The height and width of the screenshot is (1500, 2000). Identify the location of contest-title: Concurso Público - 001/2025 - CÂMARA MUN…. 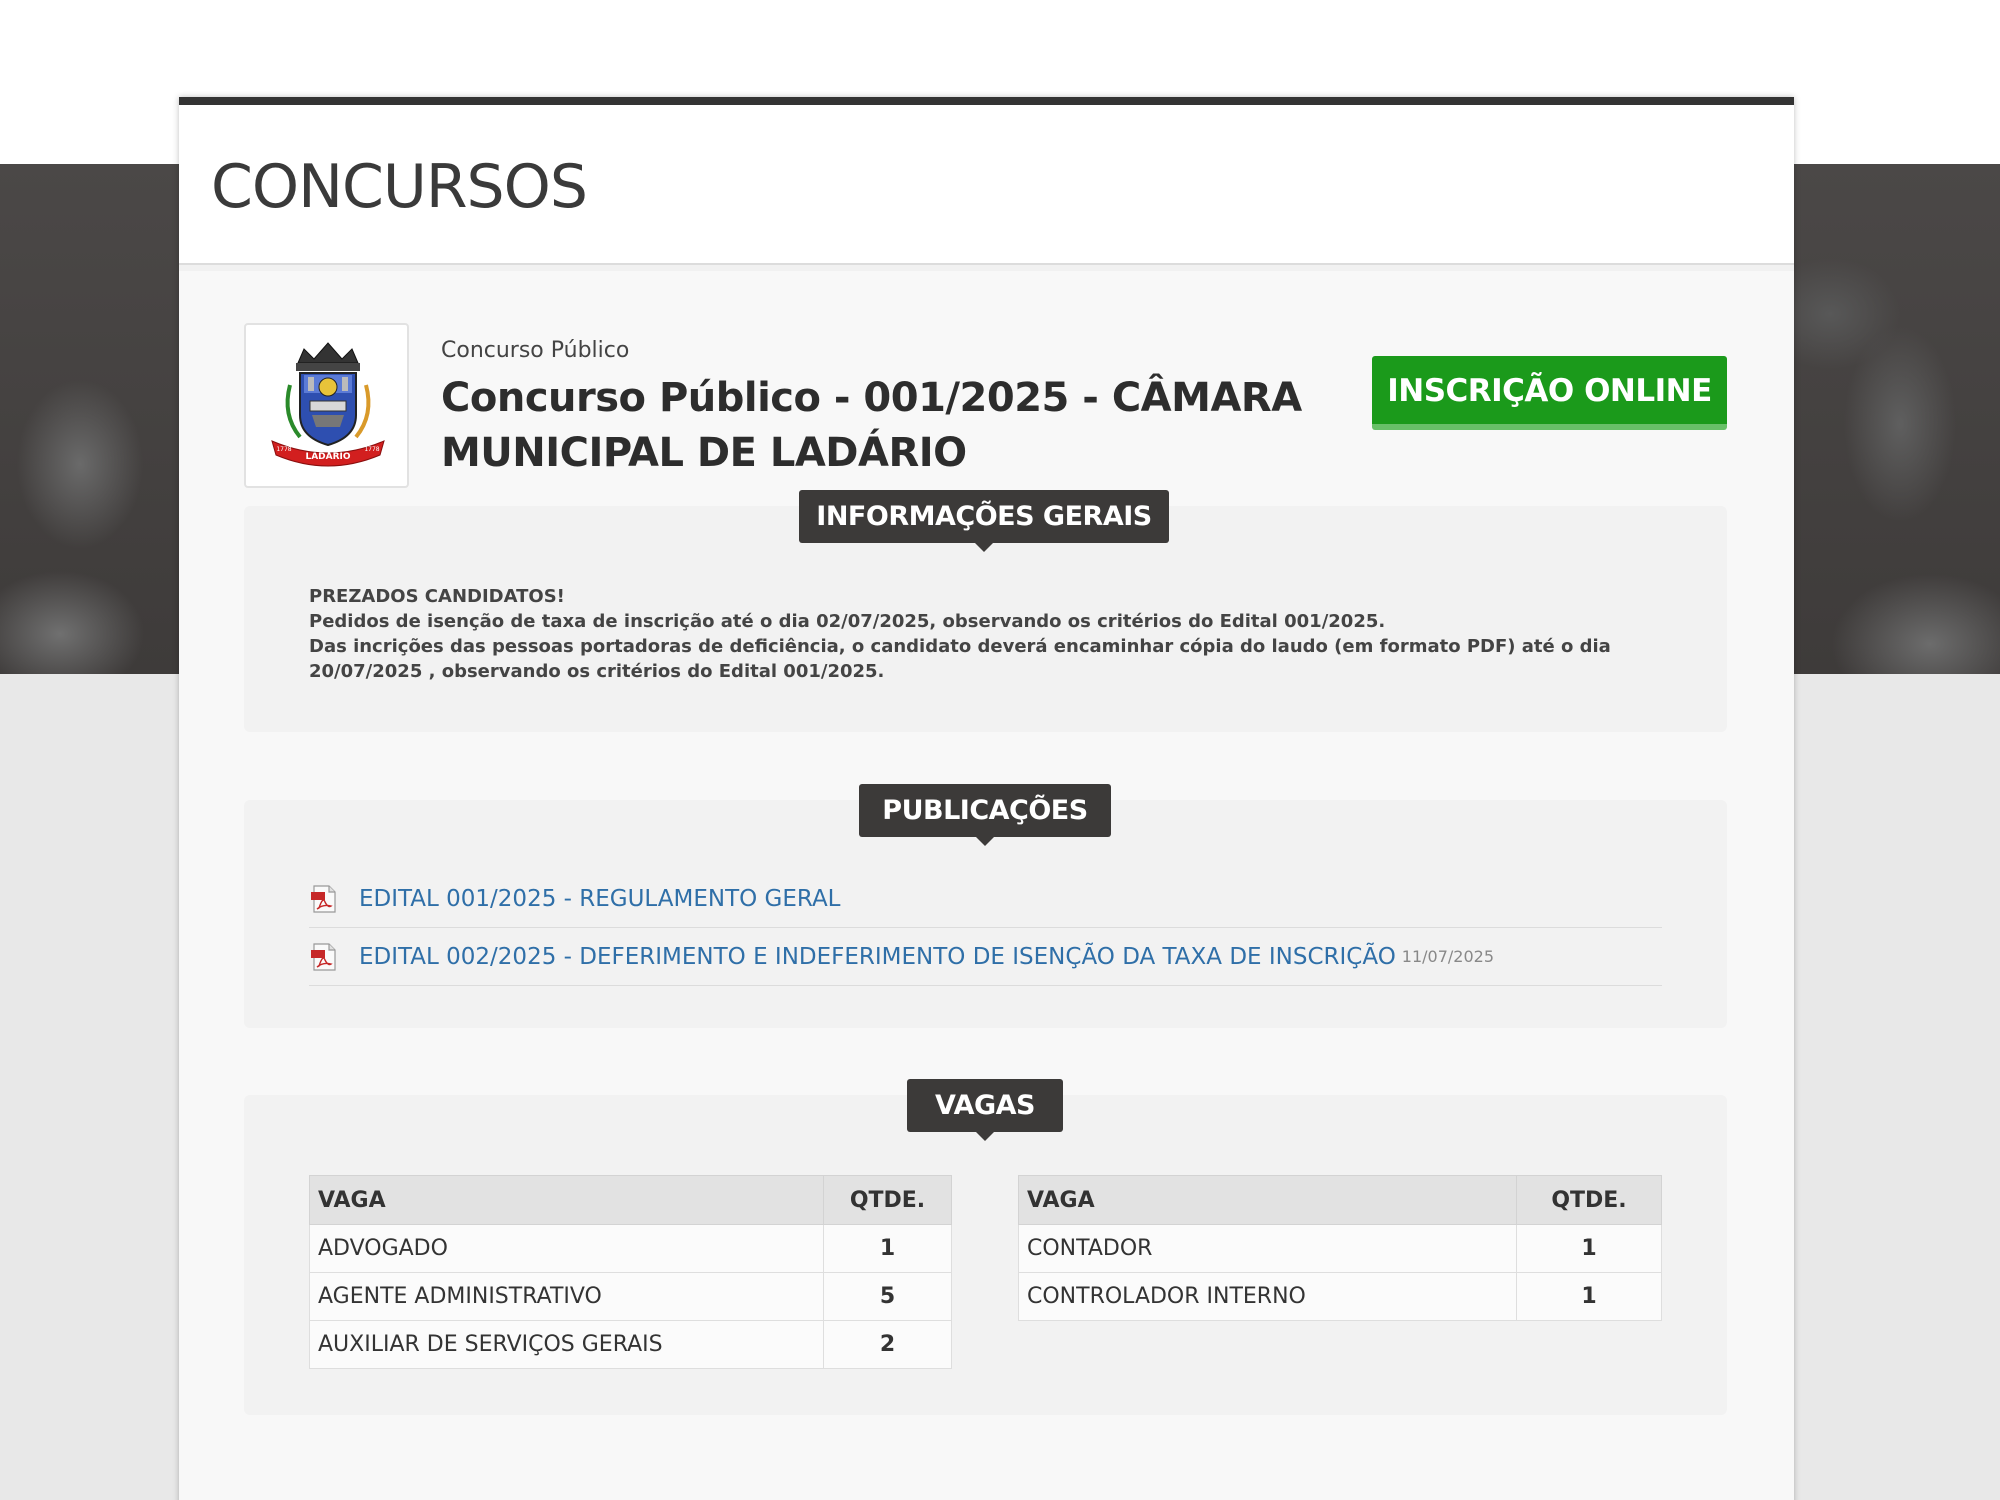
(871, 425).